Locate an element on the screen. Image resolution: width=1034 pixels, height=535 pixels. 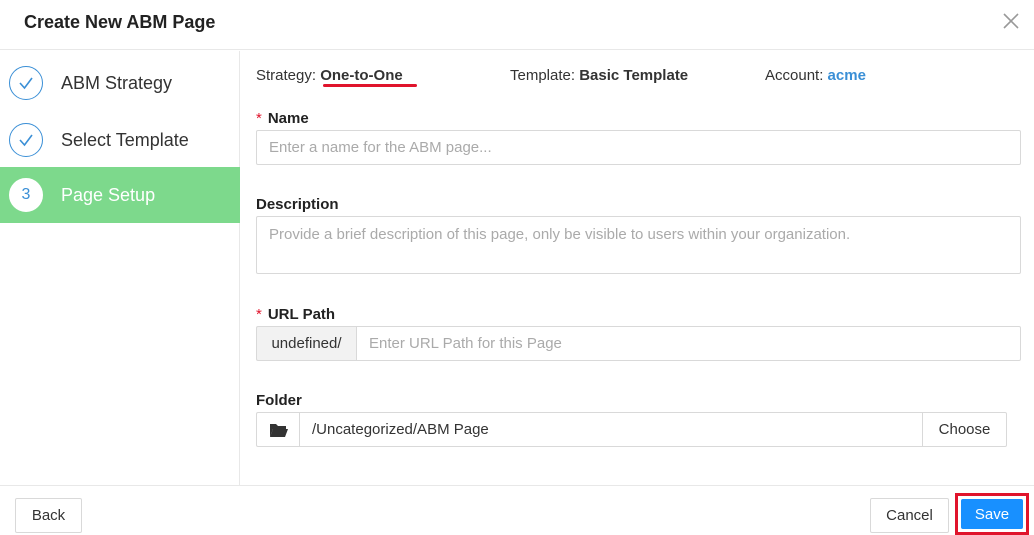
cancel-button: Cancel is located at coordinates (909, 515).